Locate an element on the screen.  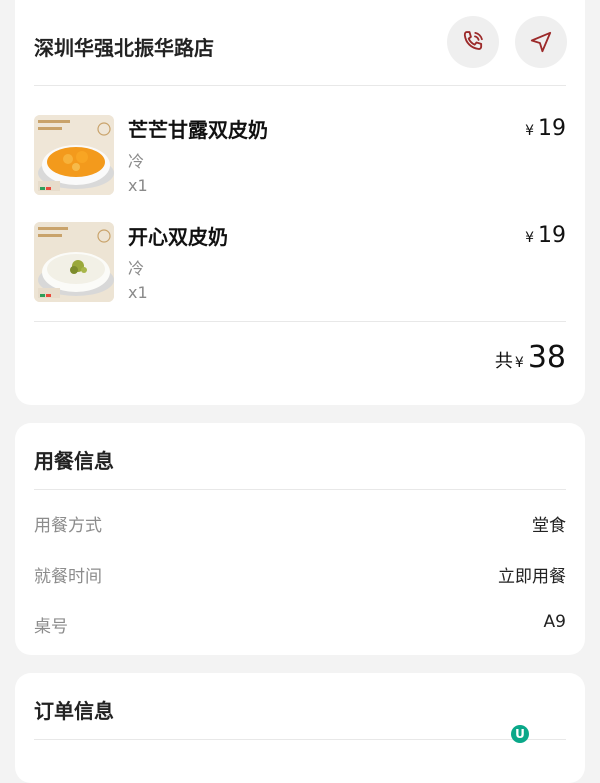
info-label: 就餐时间 is located at coordinates (68, 577).